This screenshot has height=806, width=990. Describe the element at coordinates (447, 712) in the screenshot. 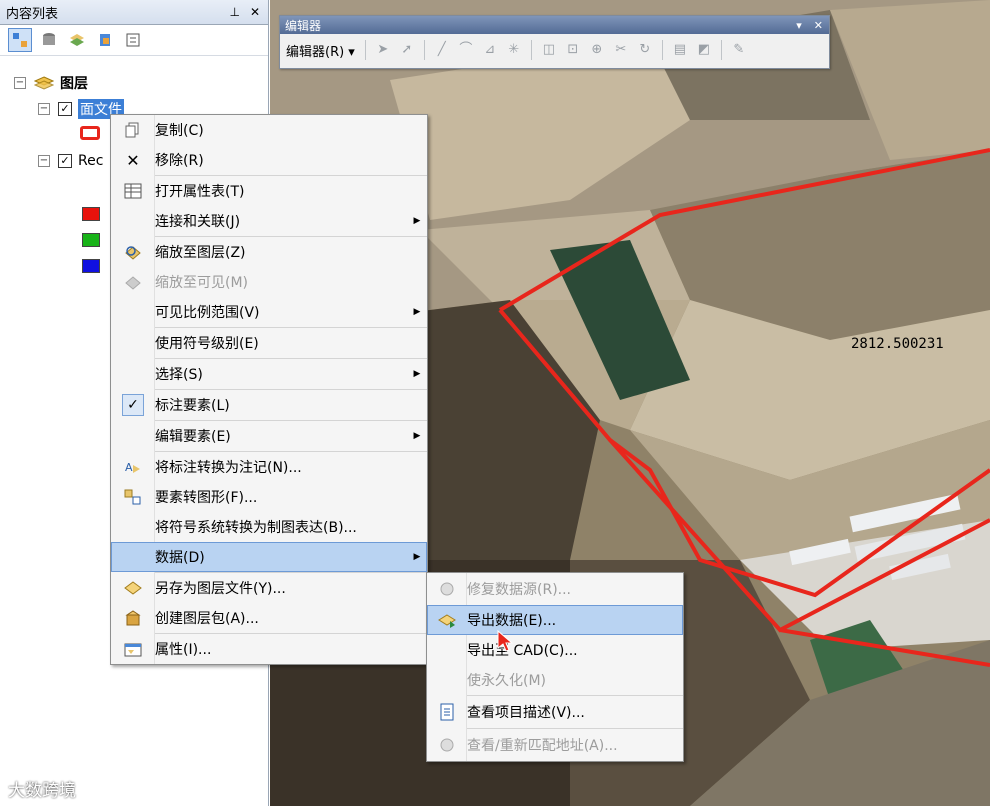

I see `description-icon` at that location.